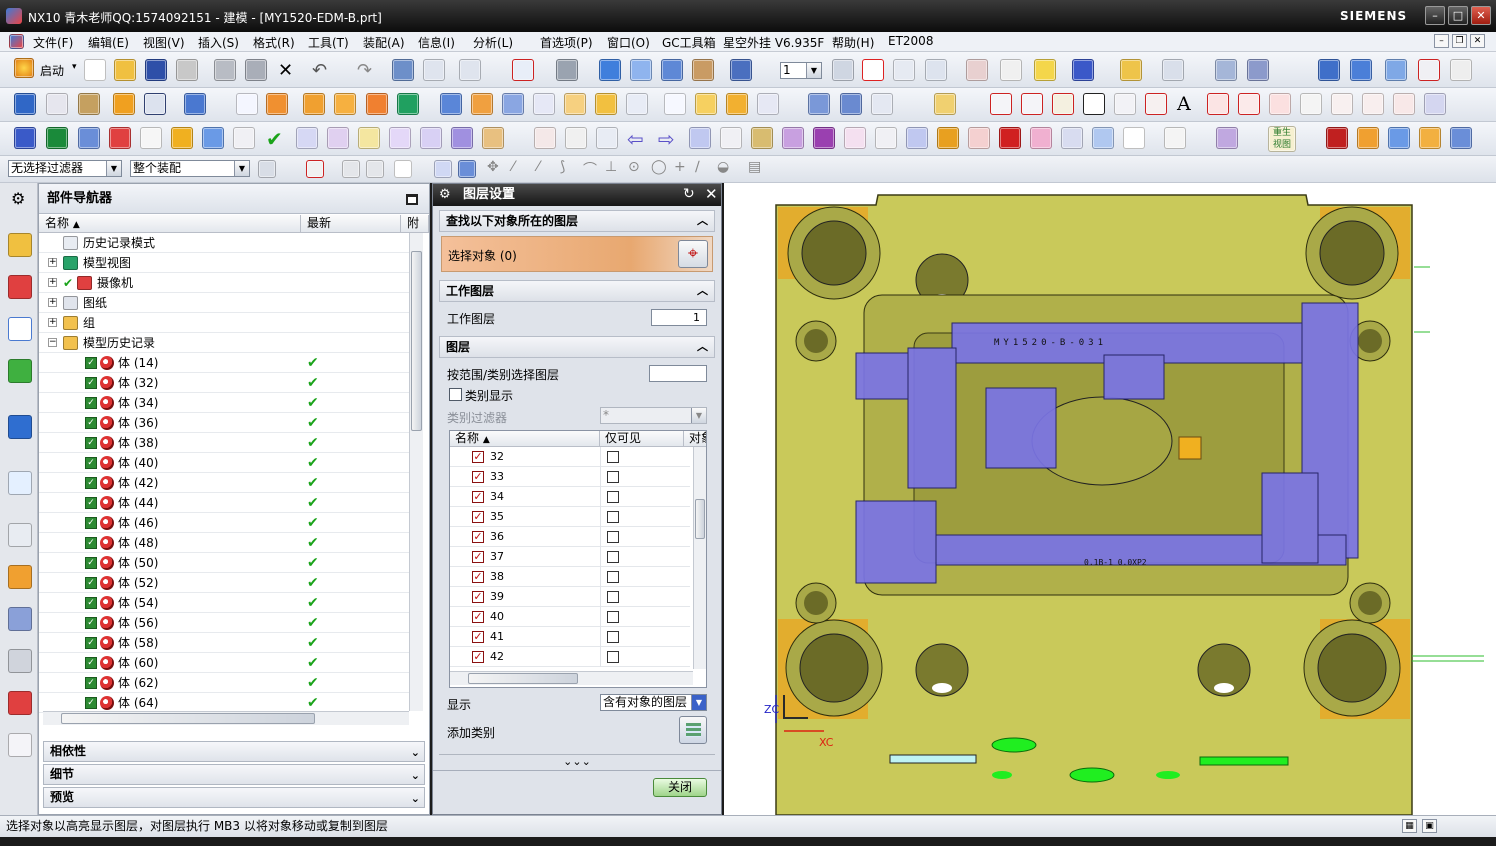 The image size is (1496, 846). I want to click on menu-view: 视图(V), so click(164, 42).